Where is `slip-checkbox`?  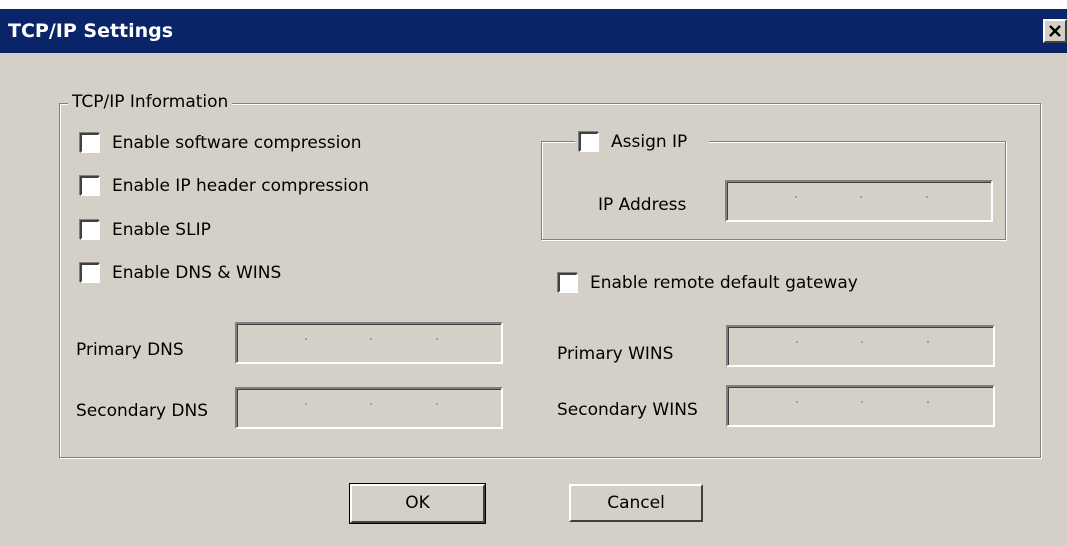 slip-checkbox is located at coordinates (90, 230).